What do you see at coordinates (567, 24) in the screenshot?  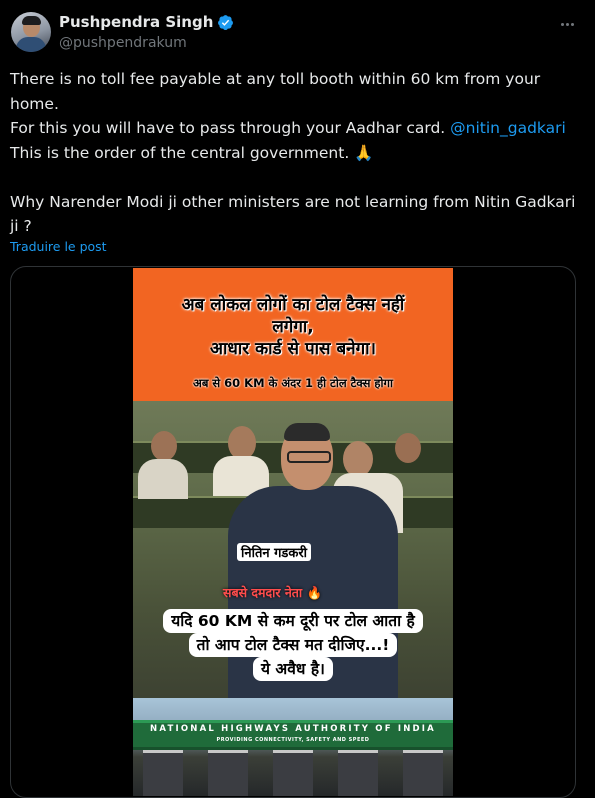 I see `more-options-icon` at bounding box center [567, 24].